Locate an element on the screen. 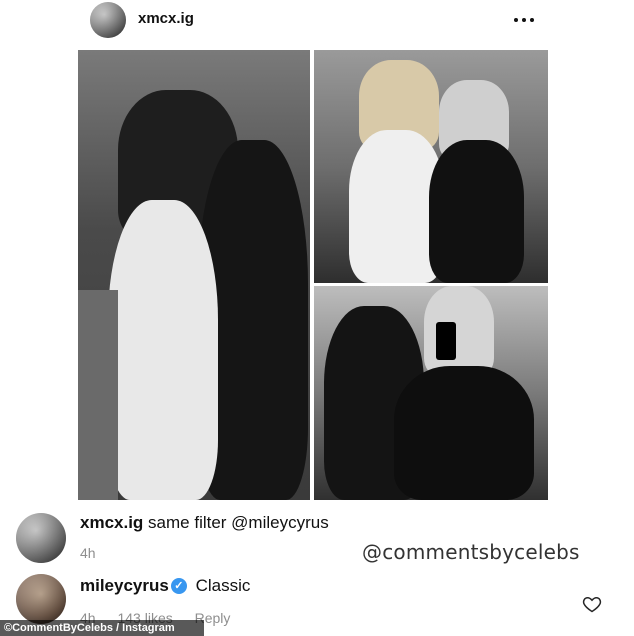 This screenshot has width=634, height=636. watermark-handle: @commentsbycelebs is located at coordinates (471, 552).